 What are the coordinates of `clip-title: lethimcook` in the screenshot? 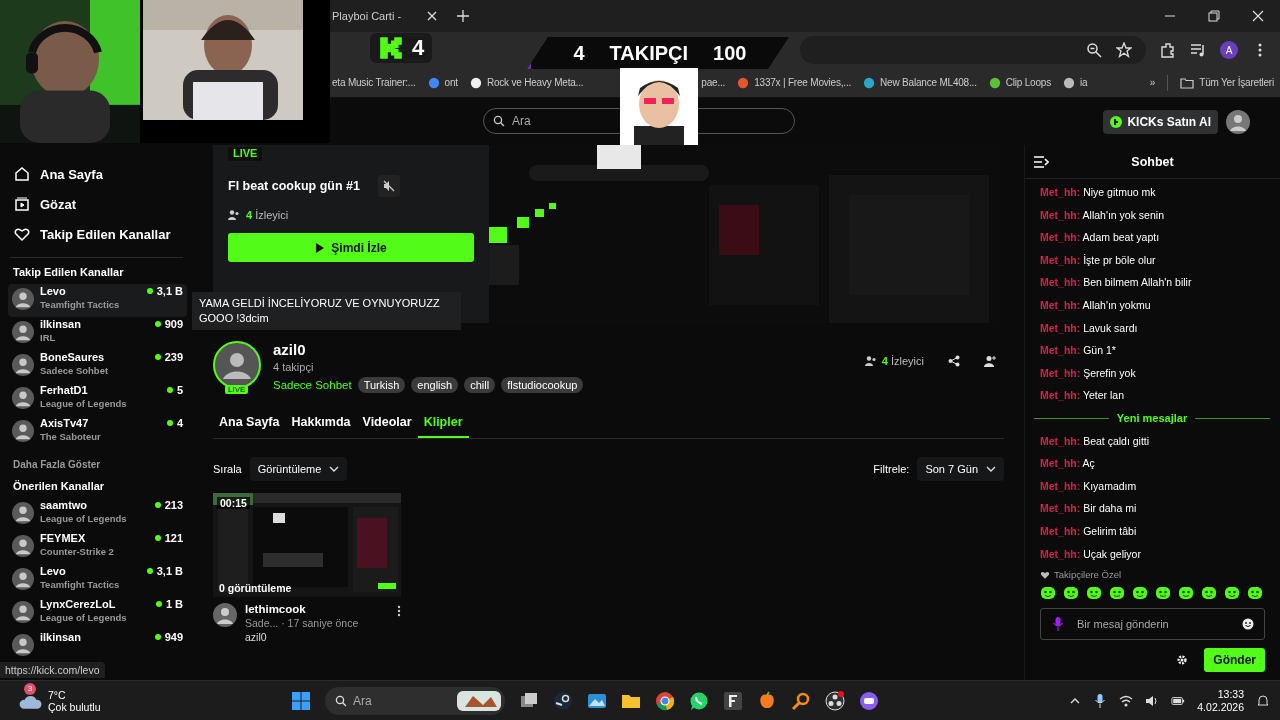 It's located at (317, 609).